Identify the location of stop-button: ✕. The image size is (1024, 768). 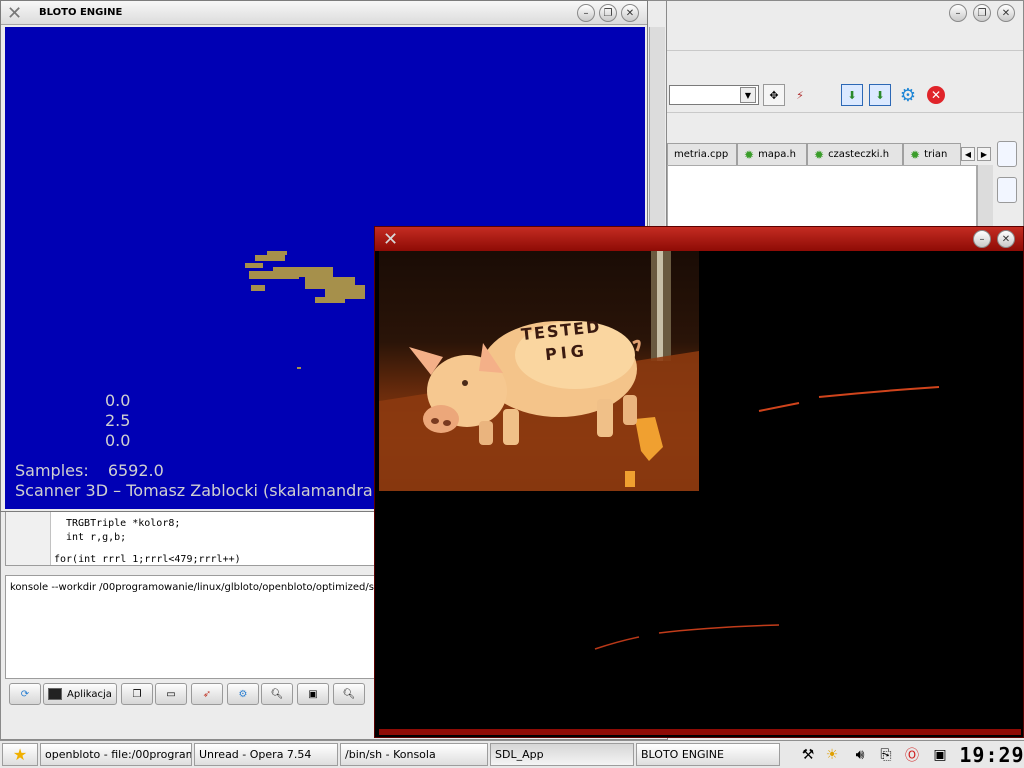
(936, 95).